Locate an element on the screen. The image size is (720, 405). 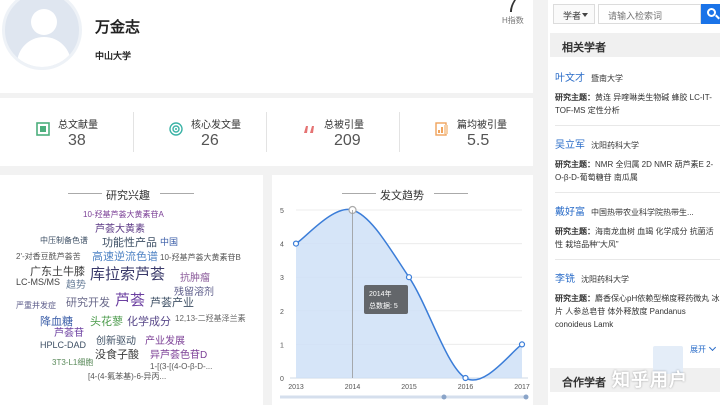
stat-value: 5.5 is located at coordinates (478, 140).